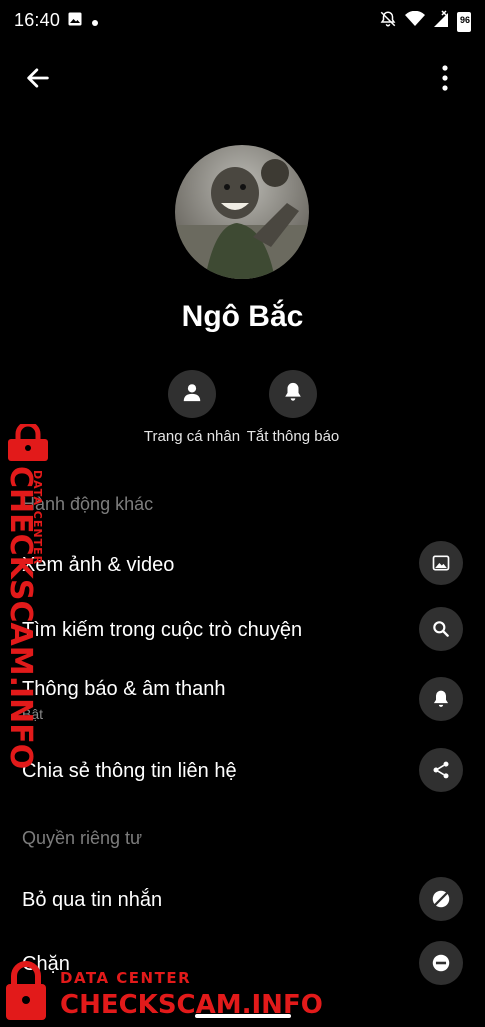  I want to click on search-icon, so click(441, 629).